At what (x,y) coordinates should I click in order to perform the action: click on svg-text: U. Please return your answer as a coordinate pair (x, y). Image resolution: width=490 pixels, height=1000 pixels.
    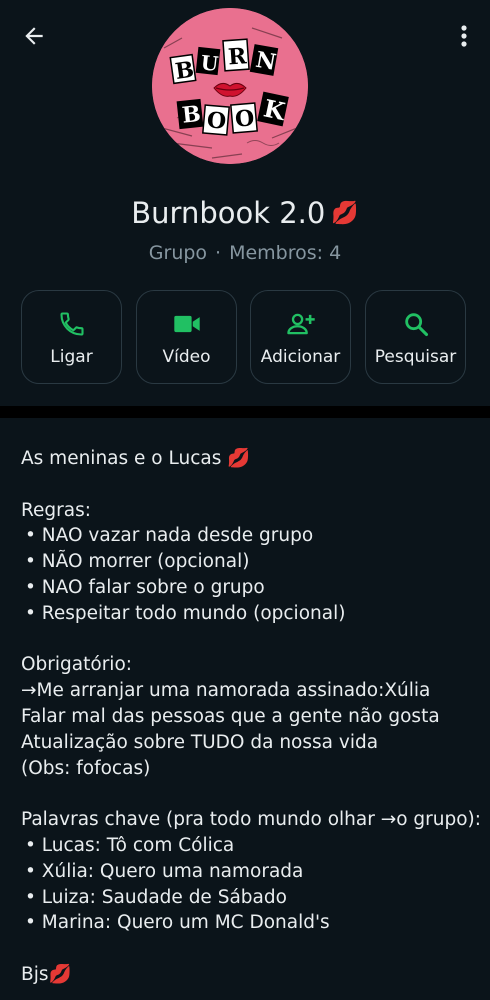
    Looking at the image, I should click on (210, 63).